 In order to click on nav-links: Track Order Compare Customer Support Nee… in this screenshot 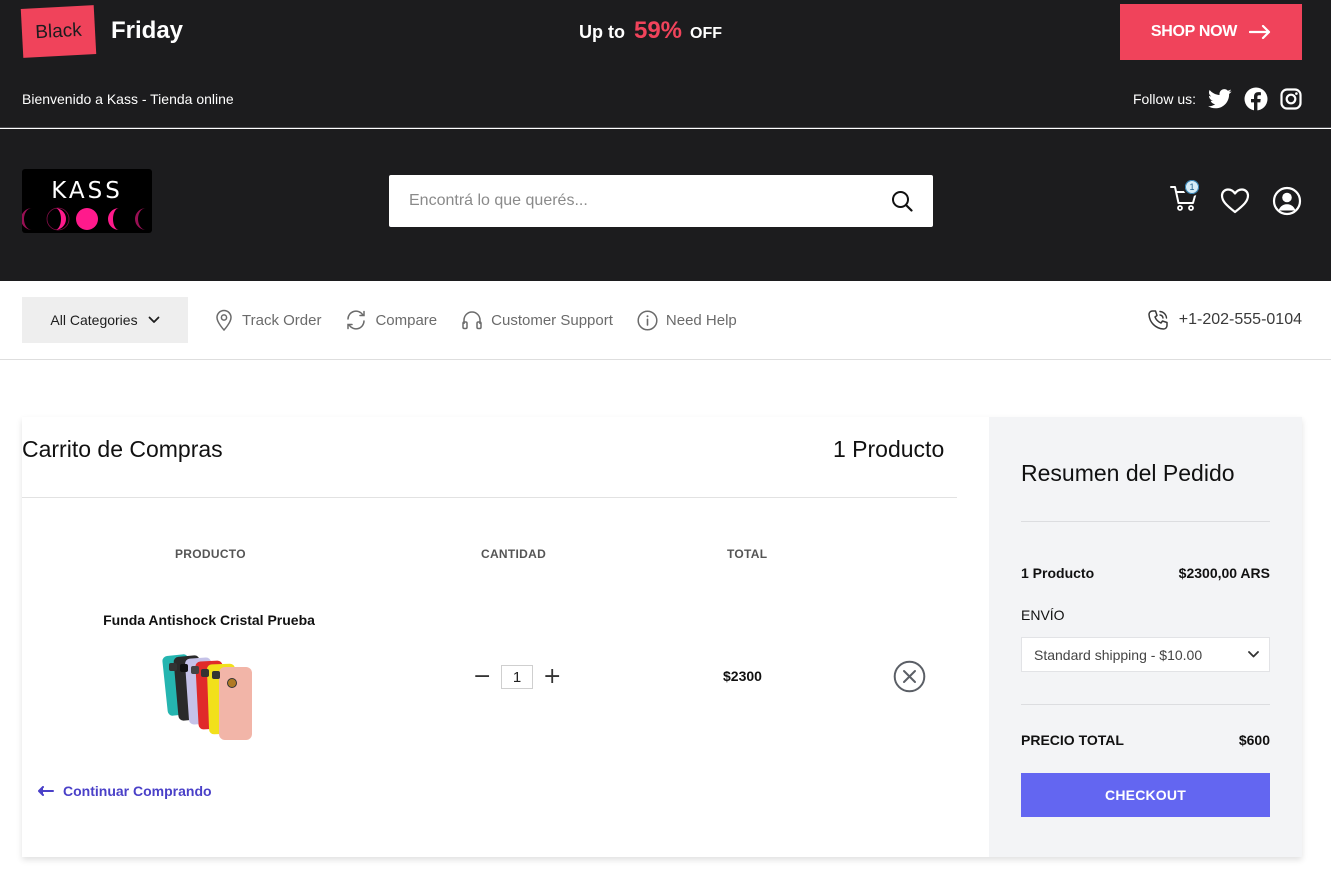, I will do `click(475, 320)`.